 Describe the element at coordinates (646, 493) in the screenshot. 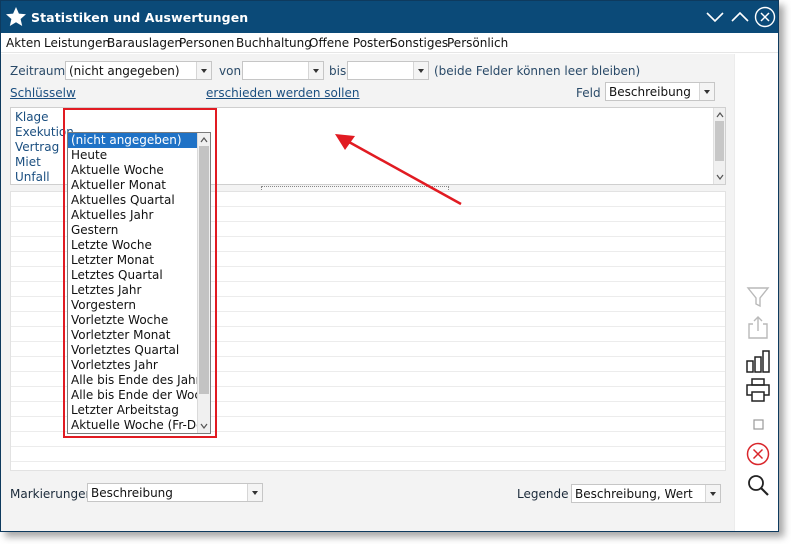

I see `legende-select: Beschreibung, Wert` at that location.